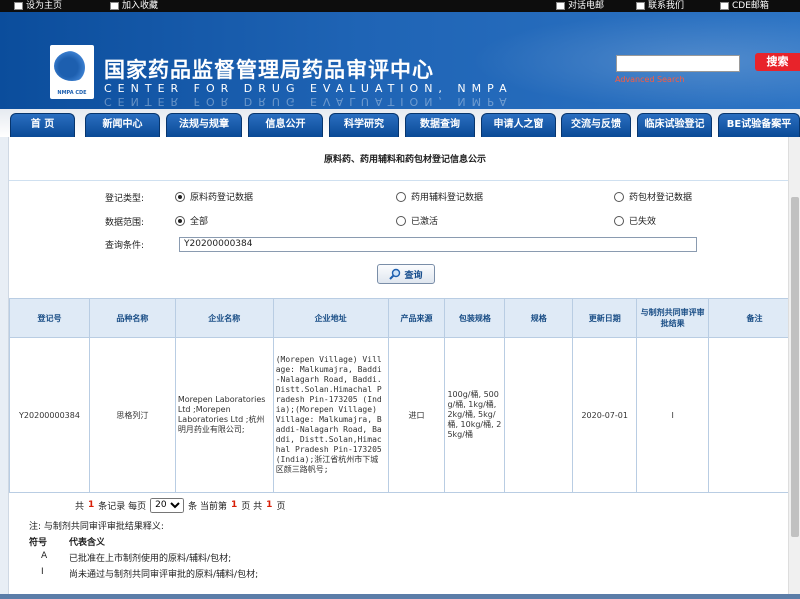 The width and height of the screenshot is (800, 599). I want to click on col-date: 更新日期, so click(605, 318).